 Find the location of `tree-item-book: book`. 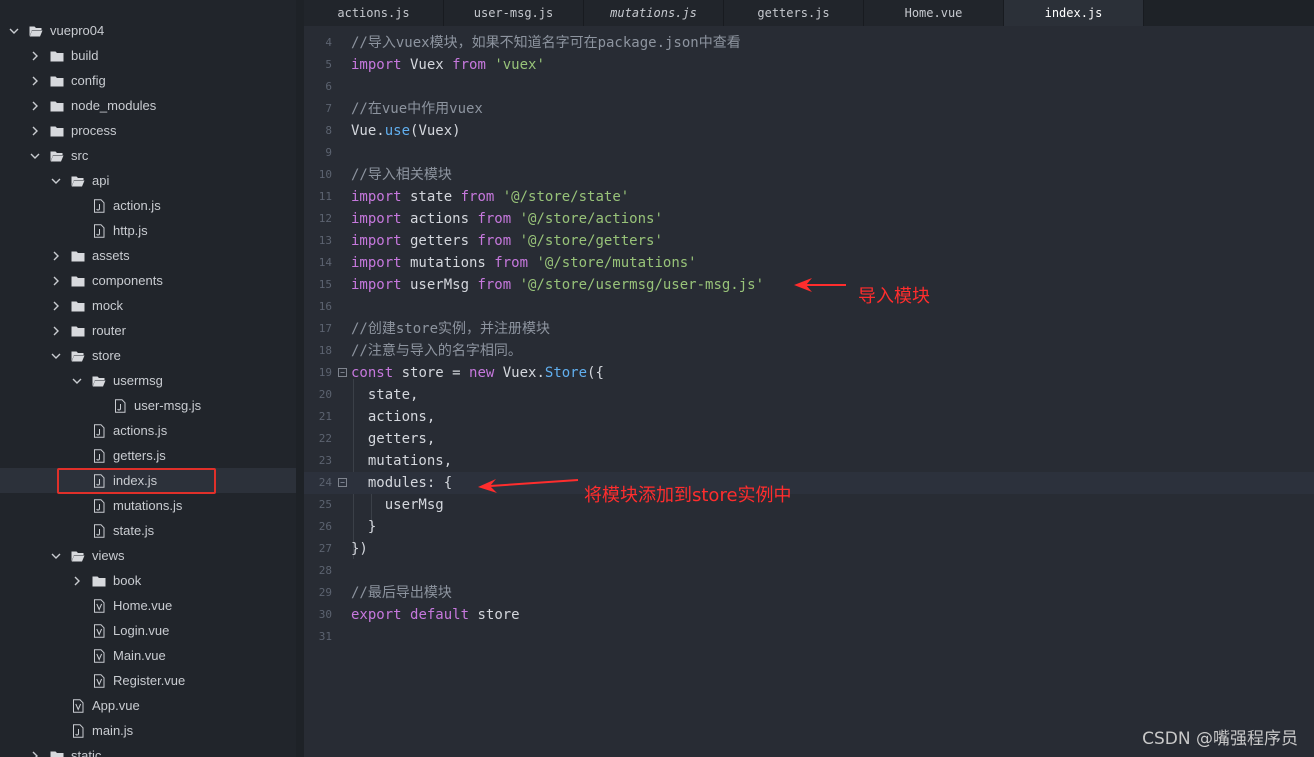

tree-item-book: book is located at coordinates (148, 580).